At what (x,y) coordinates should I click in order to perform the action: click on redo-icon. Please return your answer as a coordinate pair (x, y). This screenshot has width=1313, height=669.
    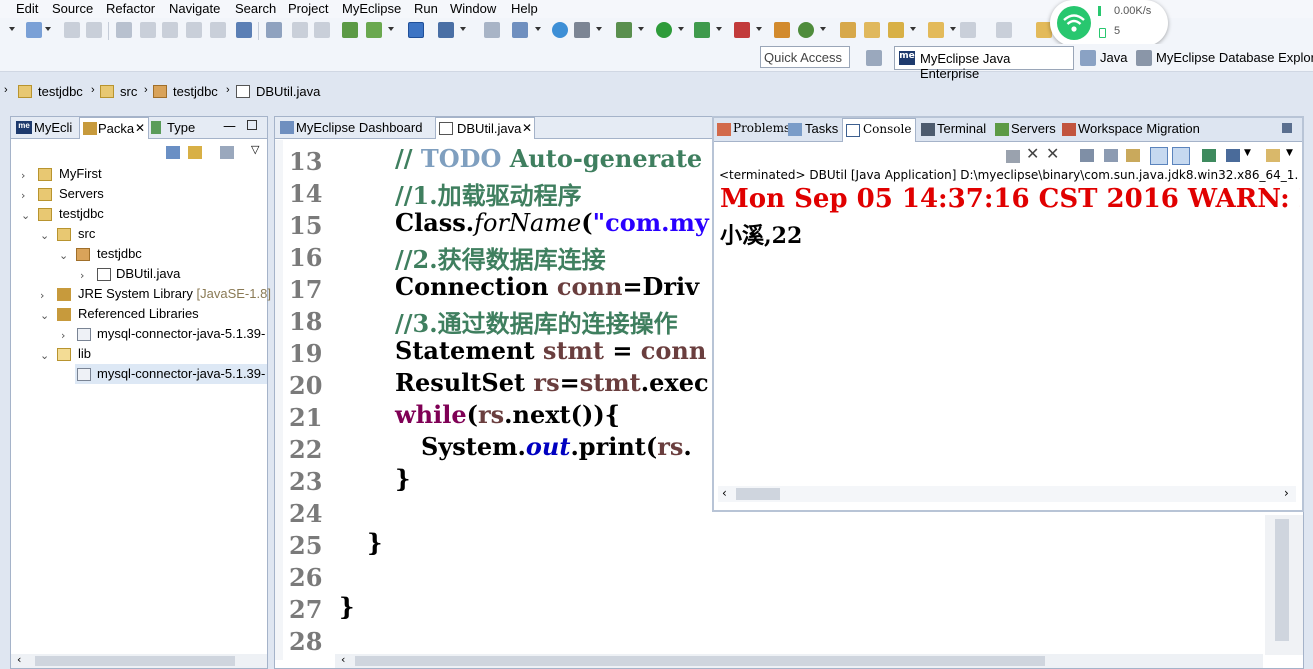
    Looking at the image, I should click on (194, 30).